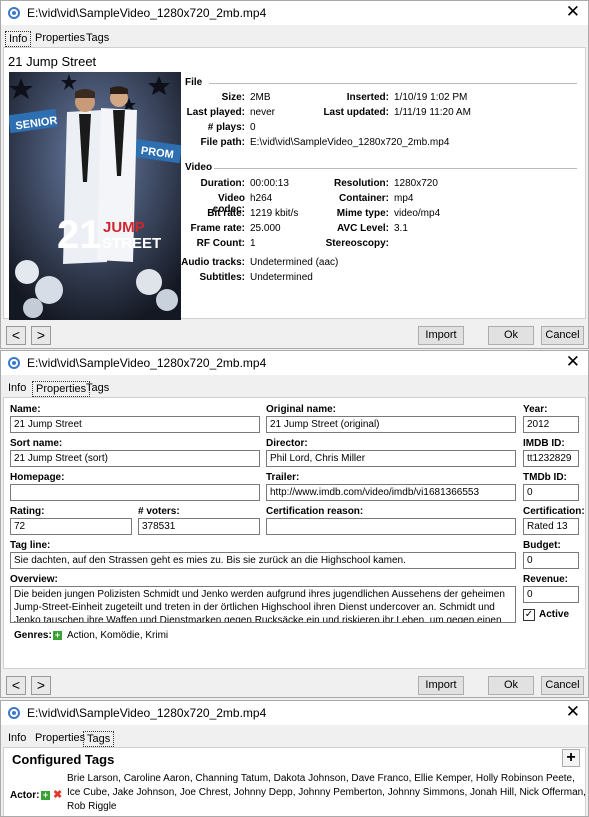  Describe the element at coordinates (220, 243) in the screenshot. I see `rf-count-label: RF Count:` at that location.